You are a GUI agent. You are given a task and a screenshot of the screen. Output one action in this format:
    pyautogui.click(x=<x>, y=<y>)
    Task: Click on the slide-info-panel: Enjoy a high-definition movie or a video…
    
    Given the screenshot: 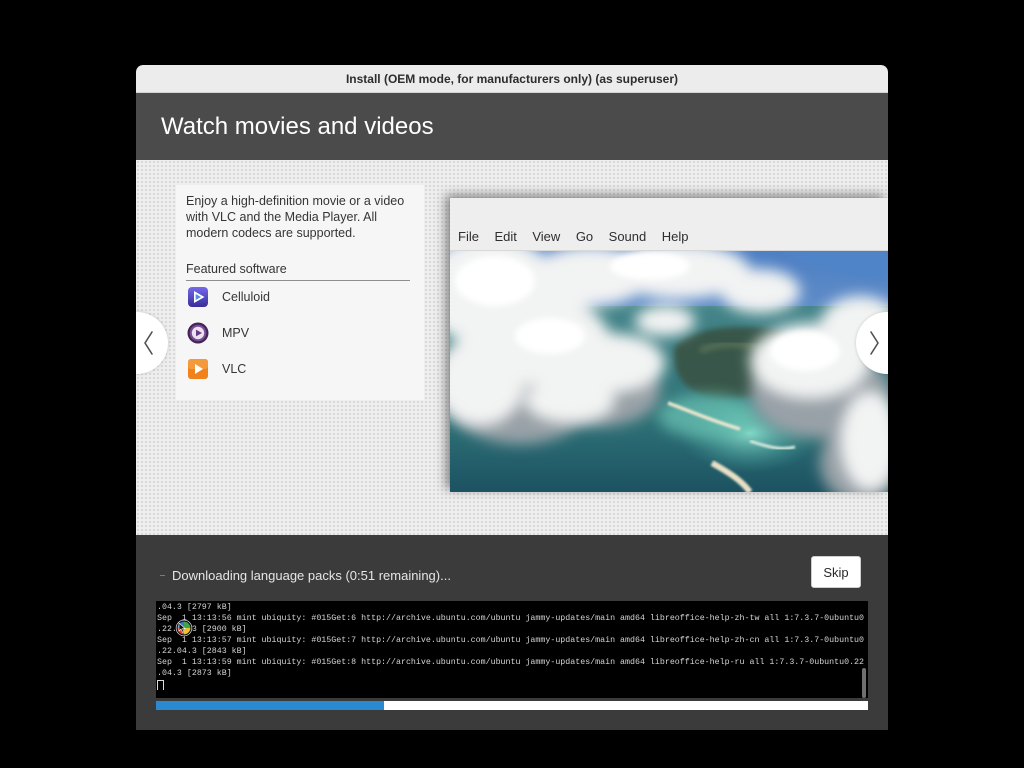 What is the action you would take?
    pyautogui.click(x=300, y=292)
    